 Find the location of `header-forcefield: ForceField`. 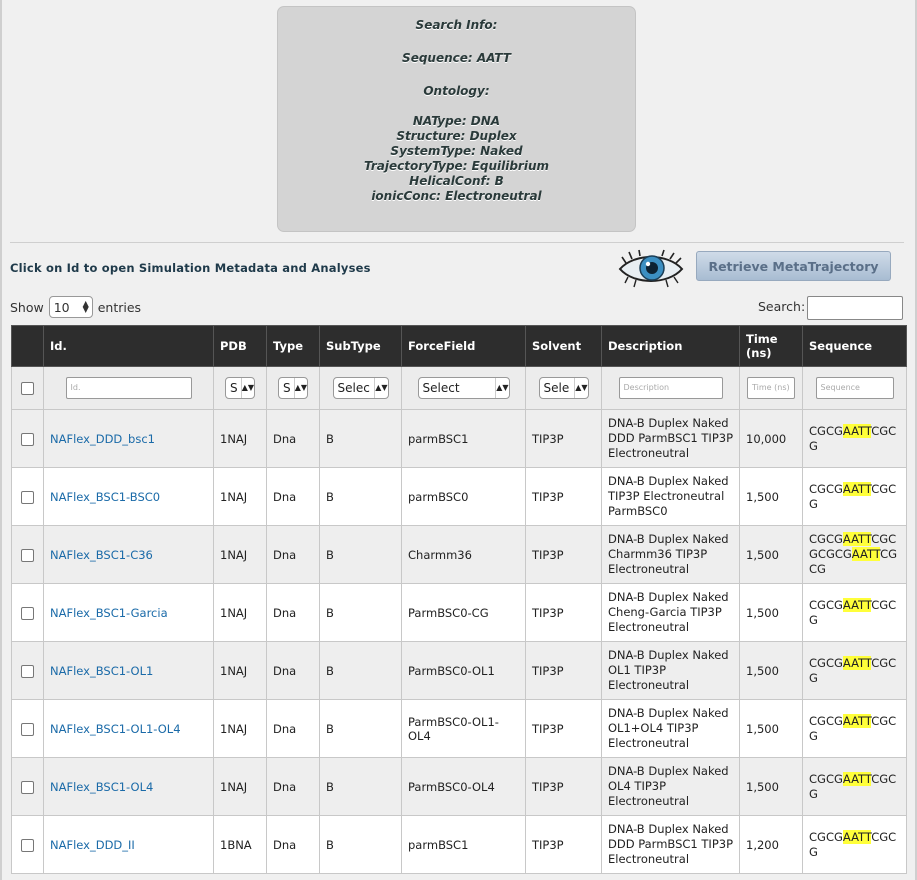

header-forcefield: ForceField is located at coordinates (463, 346).